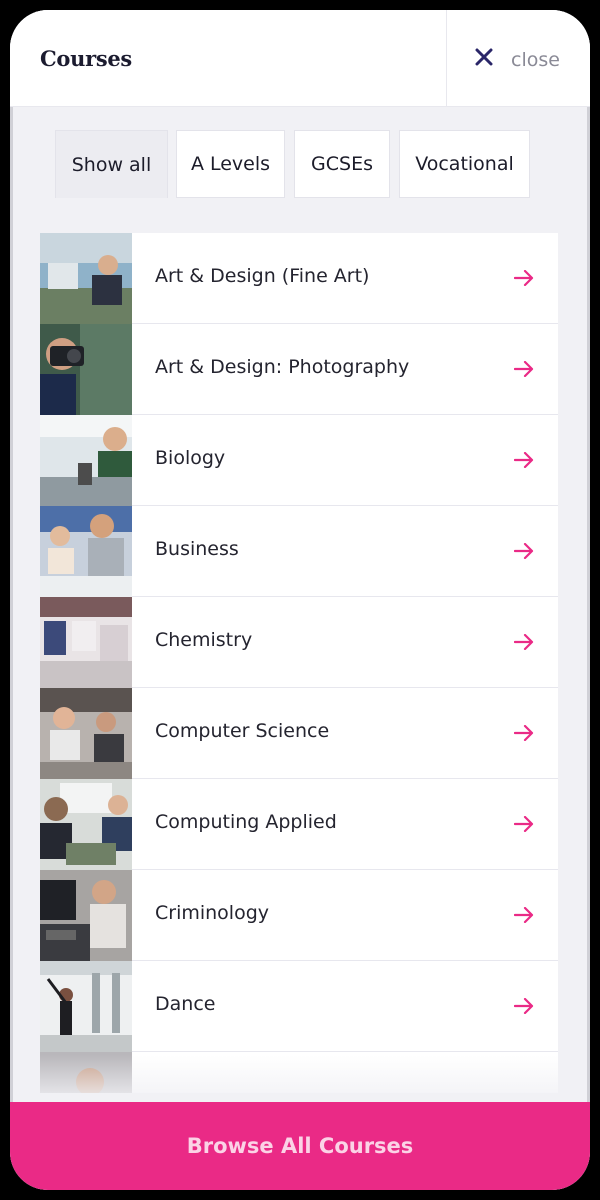 The image size is (600, 1200). What do you see at coordinates (86, 58) in the screenshot?
I see `page-title: Courses` at bounding box center [86, 58].